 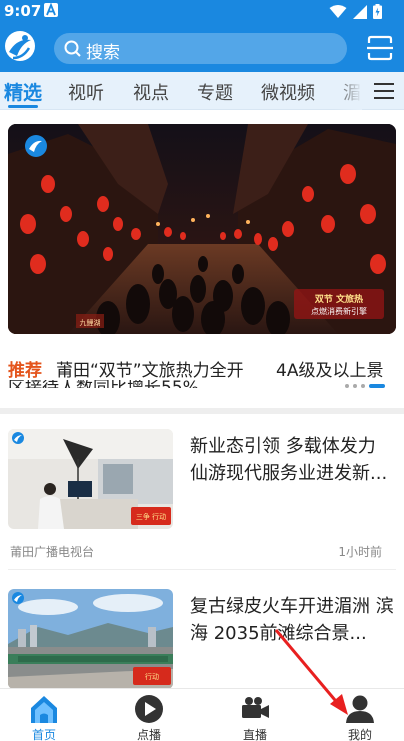 I want to click on play-icon, so click(x=149, y=709).